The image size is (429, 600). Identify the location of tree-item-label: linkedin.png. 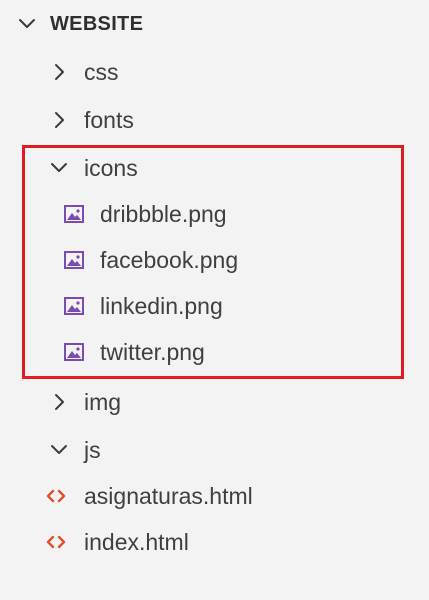
(161, 305).